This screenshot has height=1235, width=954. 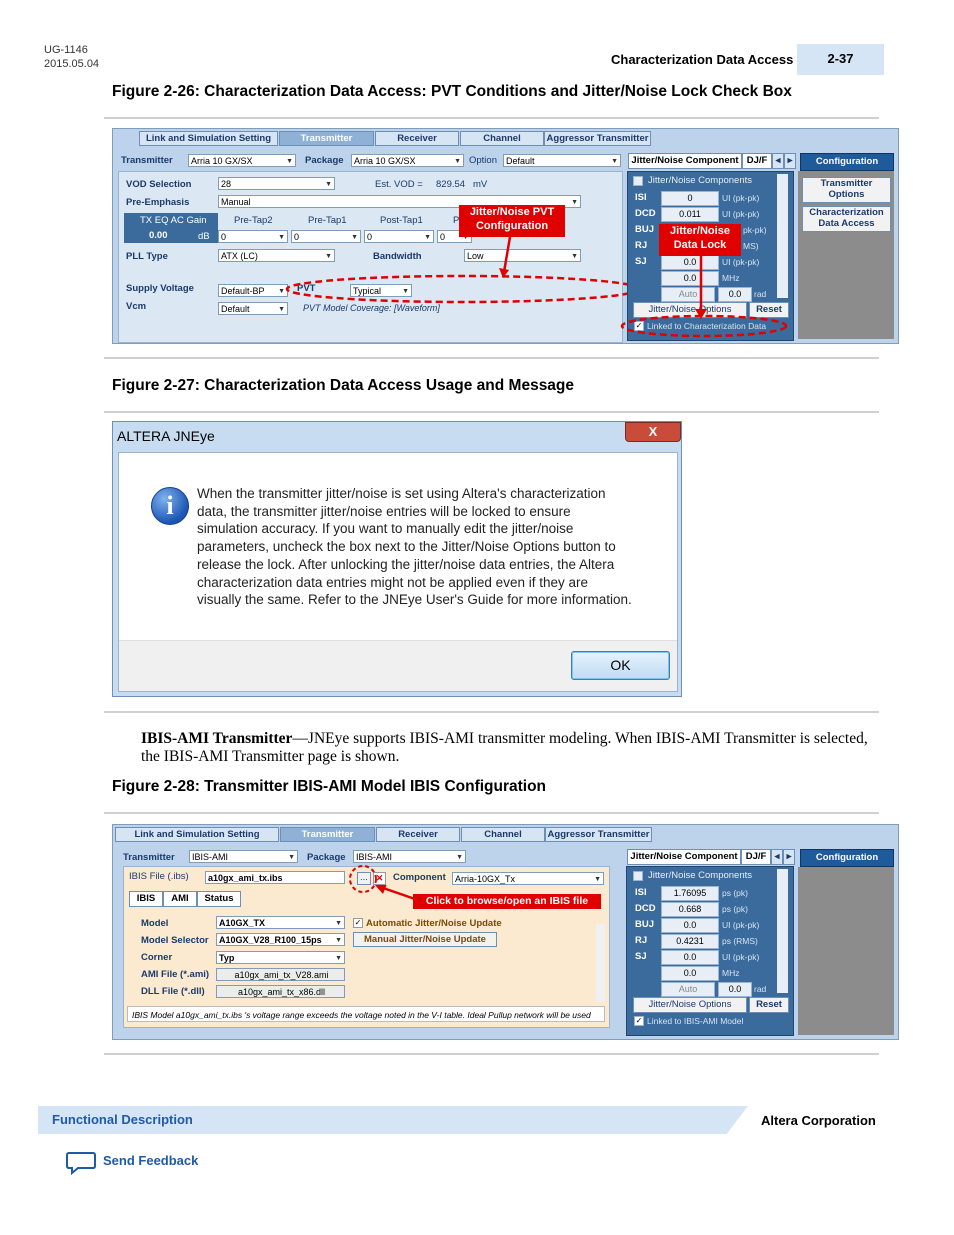 I want to click on doc-number: UG-1146, so click(x=66, y=50).